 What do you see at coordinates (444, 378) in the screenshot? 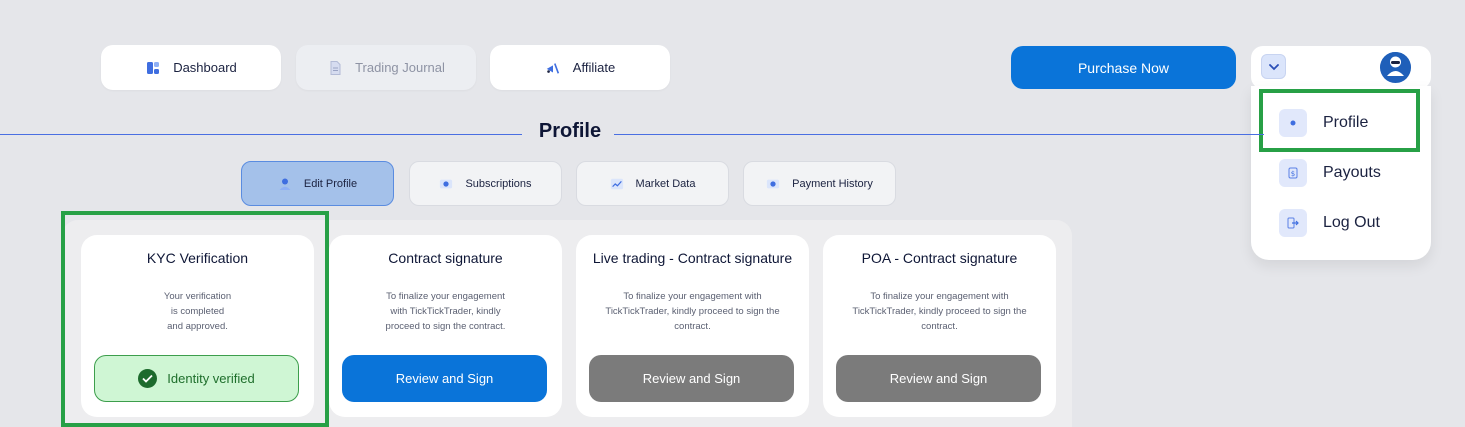
I see `review-and-sign-button: Review and Sign` at bounding box center [444, 378].